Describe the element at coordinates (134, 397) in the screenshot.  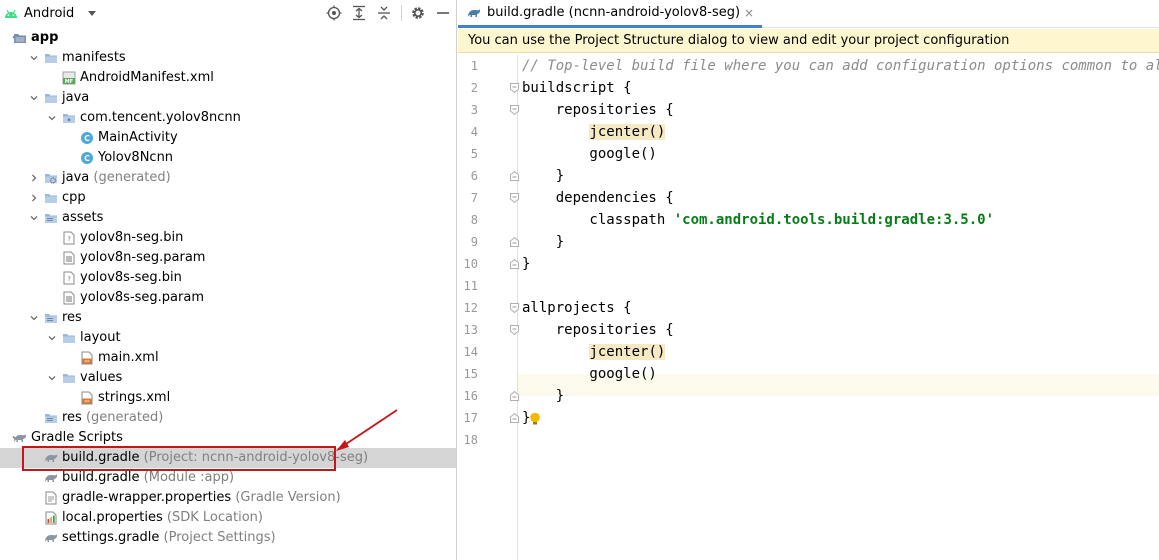
I see `tree-item-name: strings.xml` at that location.